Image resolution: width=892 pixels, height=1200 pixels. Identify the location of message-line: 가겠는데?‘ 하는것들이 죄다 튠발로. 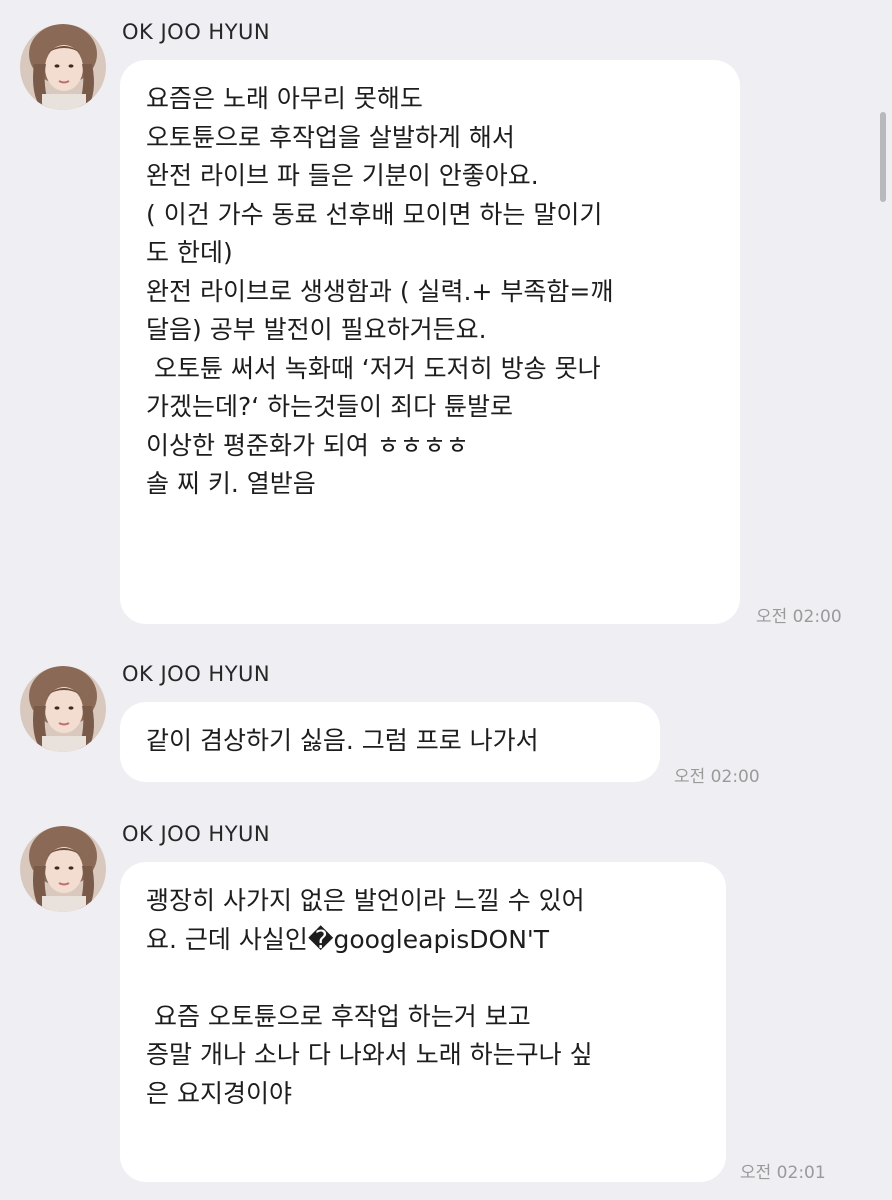
(330, 406).